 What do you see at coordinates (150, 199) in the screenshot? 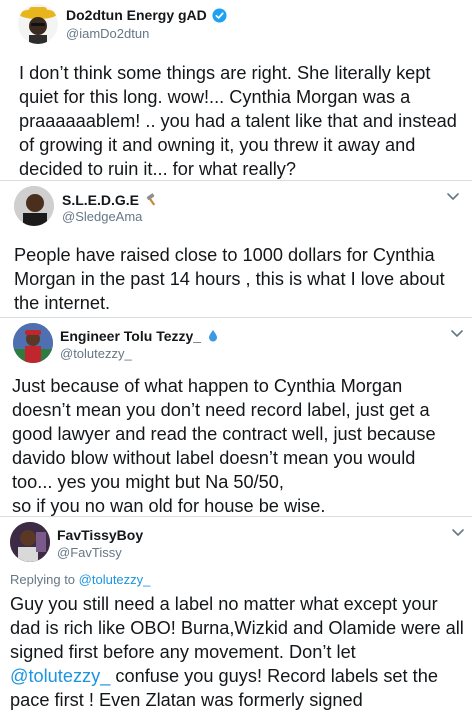
I see `hammer-icon` at bounding box center [150, 199].